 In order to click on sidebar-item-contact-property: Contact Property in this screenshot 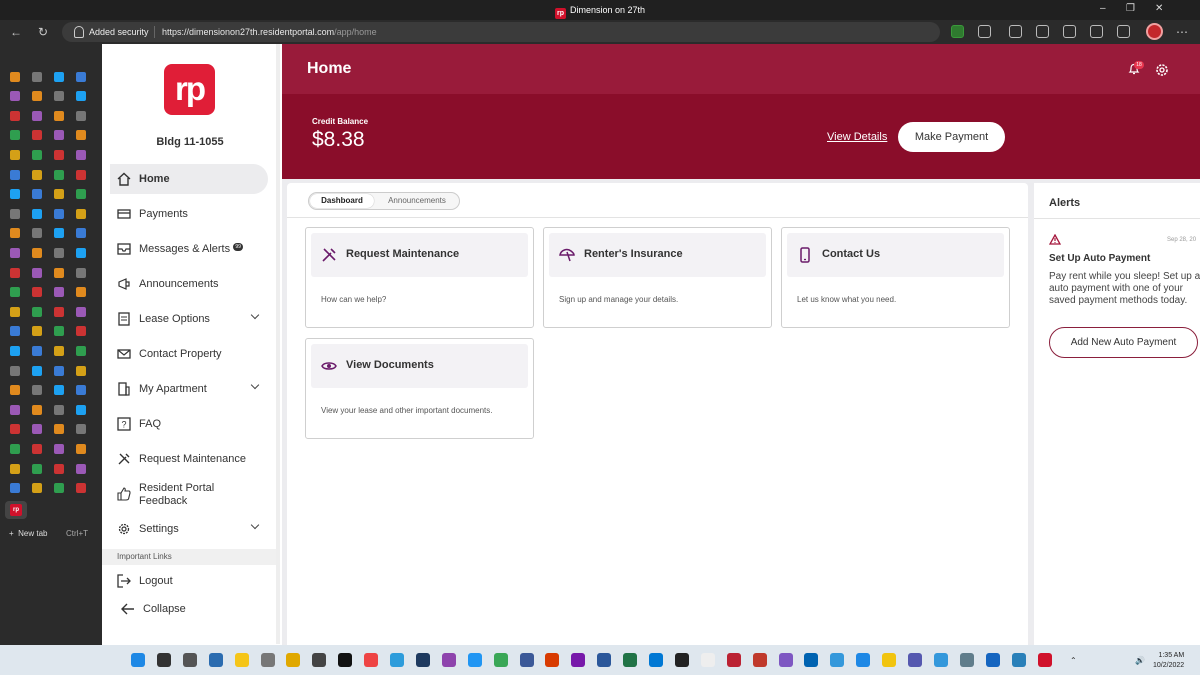, I will do `click(189, 354)`.